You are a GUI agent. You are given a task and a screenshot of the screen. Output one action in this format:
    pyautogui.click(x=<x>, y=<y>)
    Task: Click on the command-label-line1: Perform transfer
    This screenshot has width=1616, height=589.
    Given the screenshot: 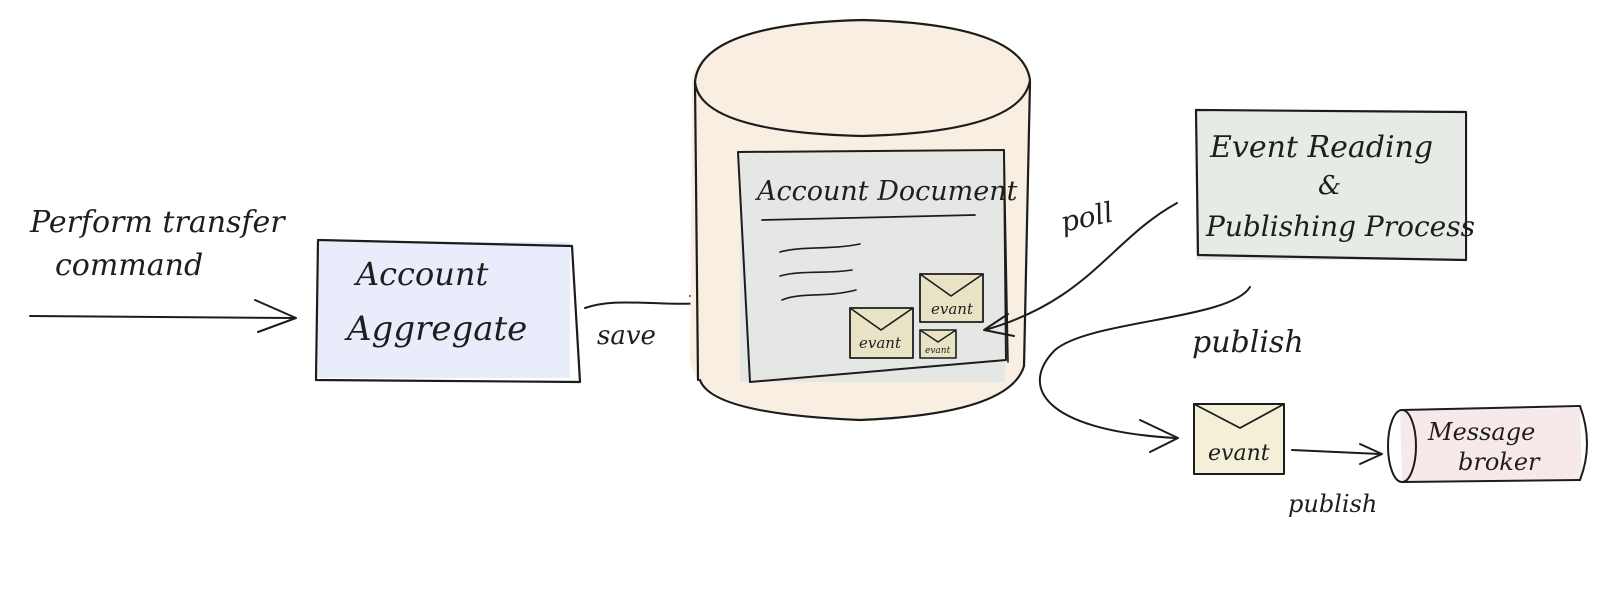 What is the action you would take?
    pyautogui.click(x=157, y=222)
    